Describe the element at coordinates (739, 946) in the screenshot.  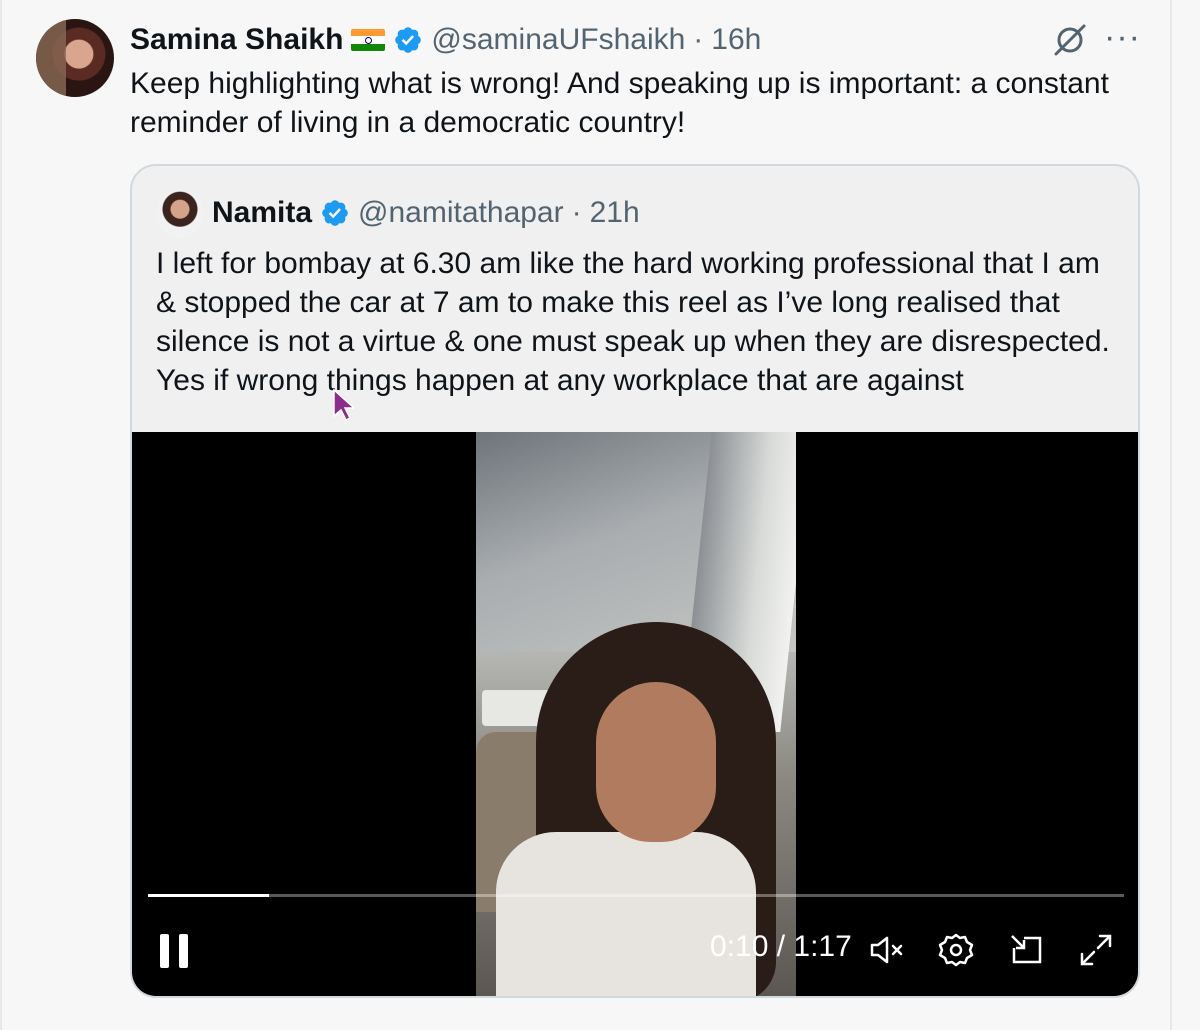
I see `video-current-time: 0:10` at that location.